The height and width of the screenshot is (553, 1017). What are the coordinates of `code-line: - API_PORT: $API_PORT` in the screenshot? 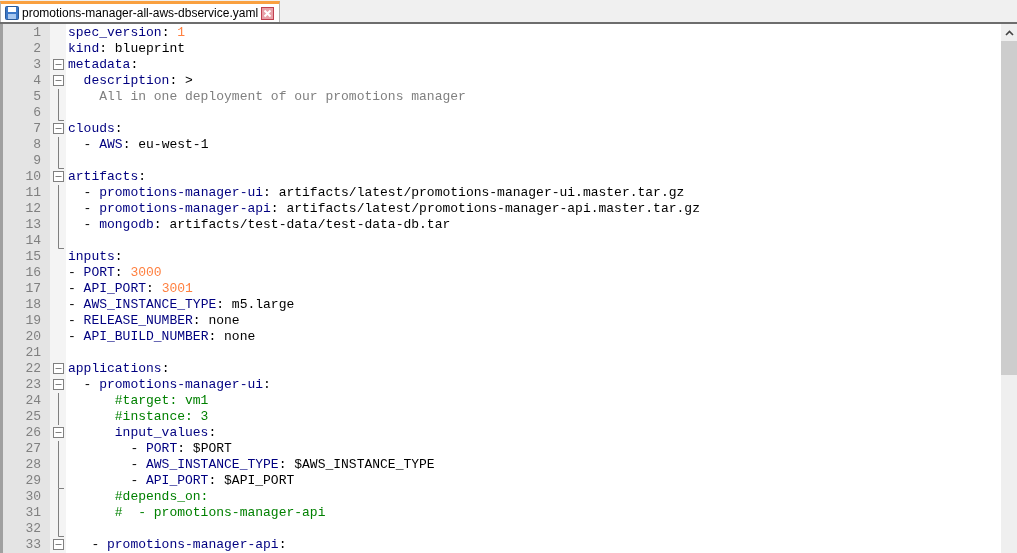 It's located at (212, 481).